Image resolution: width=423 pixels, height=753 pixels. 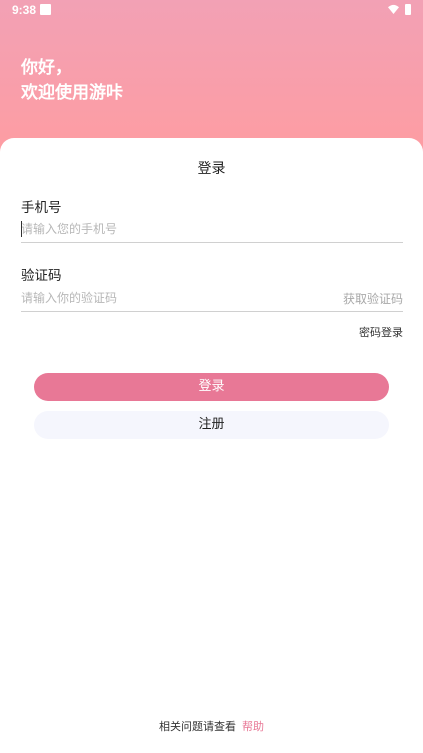 What do you see at coordinates (41, 208) in the screenshot?
I see `phone-label: 手机号` at bounding box center [41, 208].